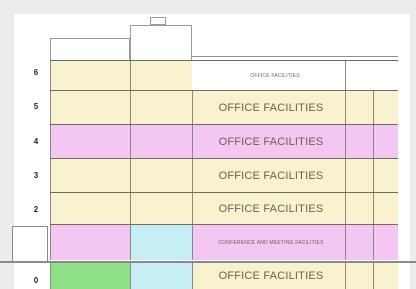 Image resolution: width=416 pixels, height=289 pixels. I want to click on floor-4: OFFICE FACILITIES, so click(224, 141).